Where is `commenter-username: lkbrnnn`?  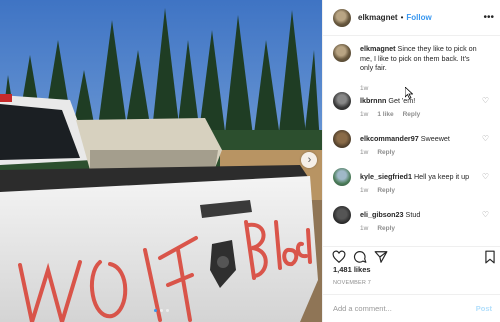 commenter-username: lkbrnnn is located at coordinates (373, 100).